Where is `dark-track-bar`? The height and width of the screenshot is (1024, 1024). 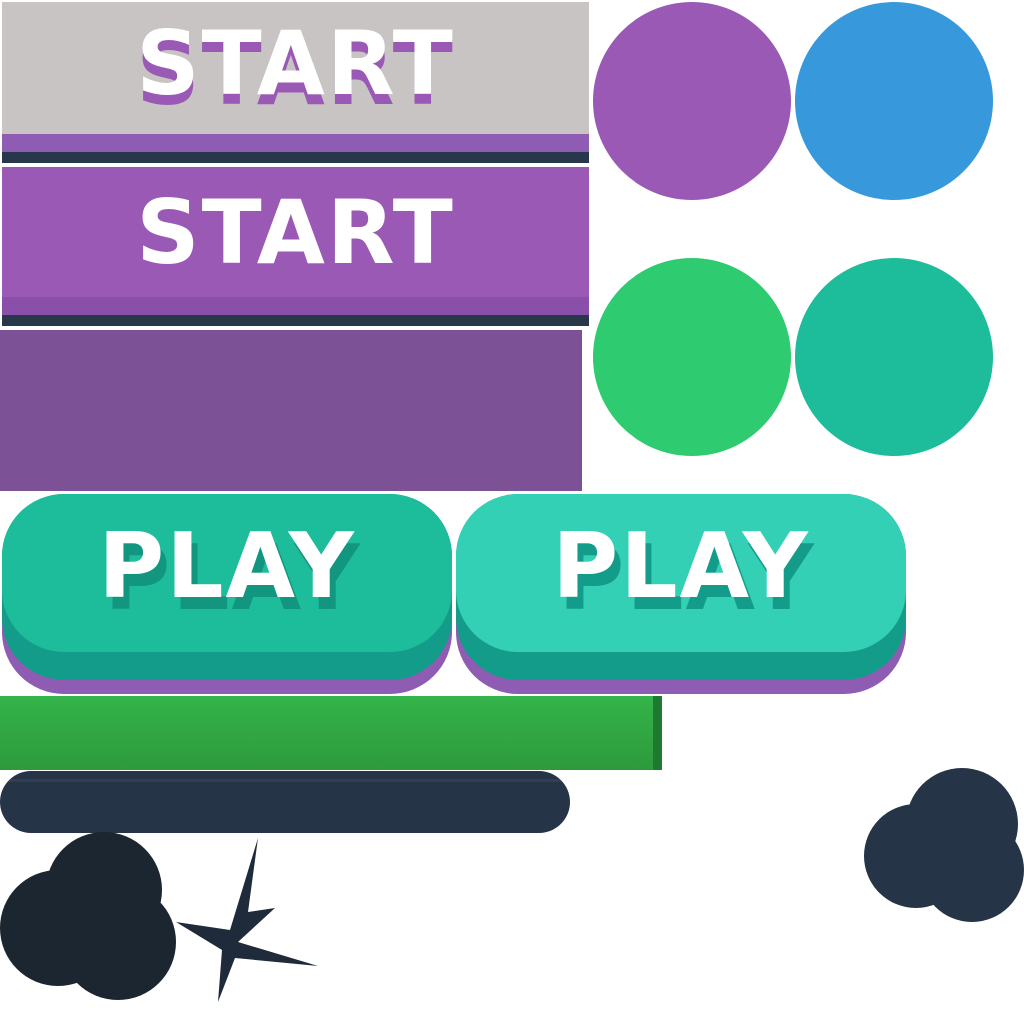 dark-track-bar is located at coordinates (285, 802).